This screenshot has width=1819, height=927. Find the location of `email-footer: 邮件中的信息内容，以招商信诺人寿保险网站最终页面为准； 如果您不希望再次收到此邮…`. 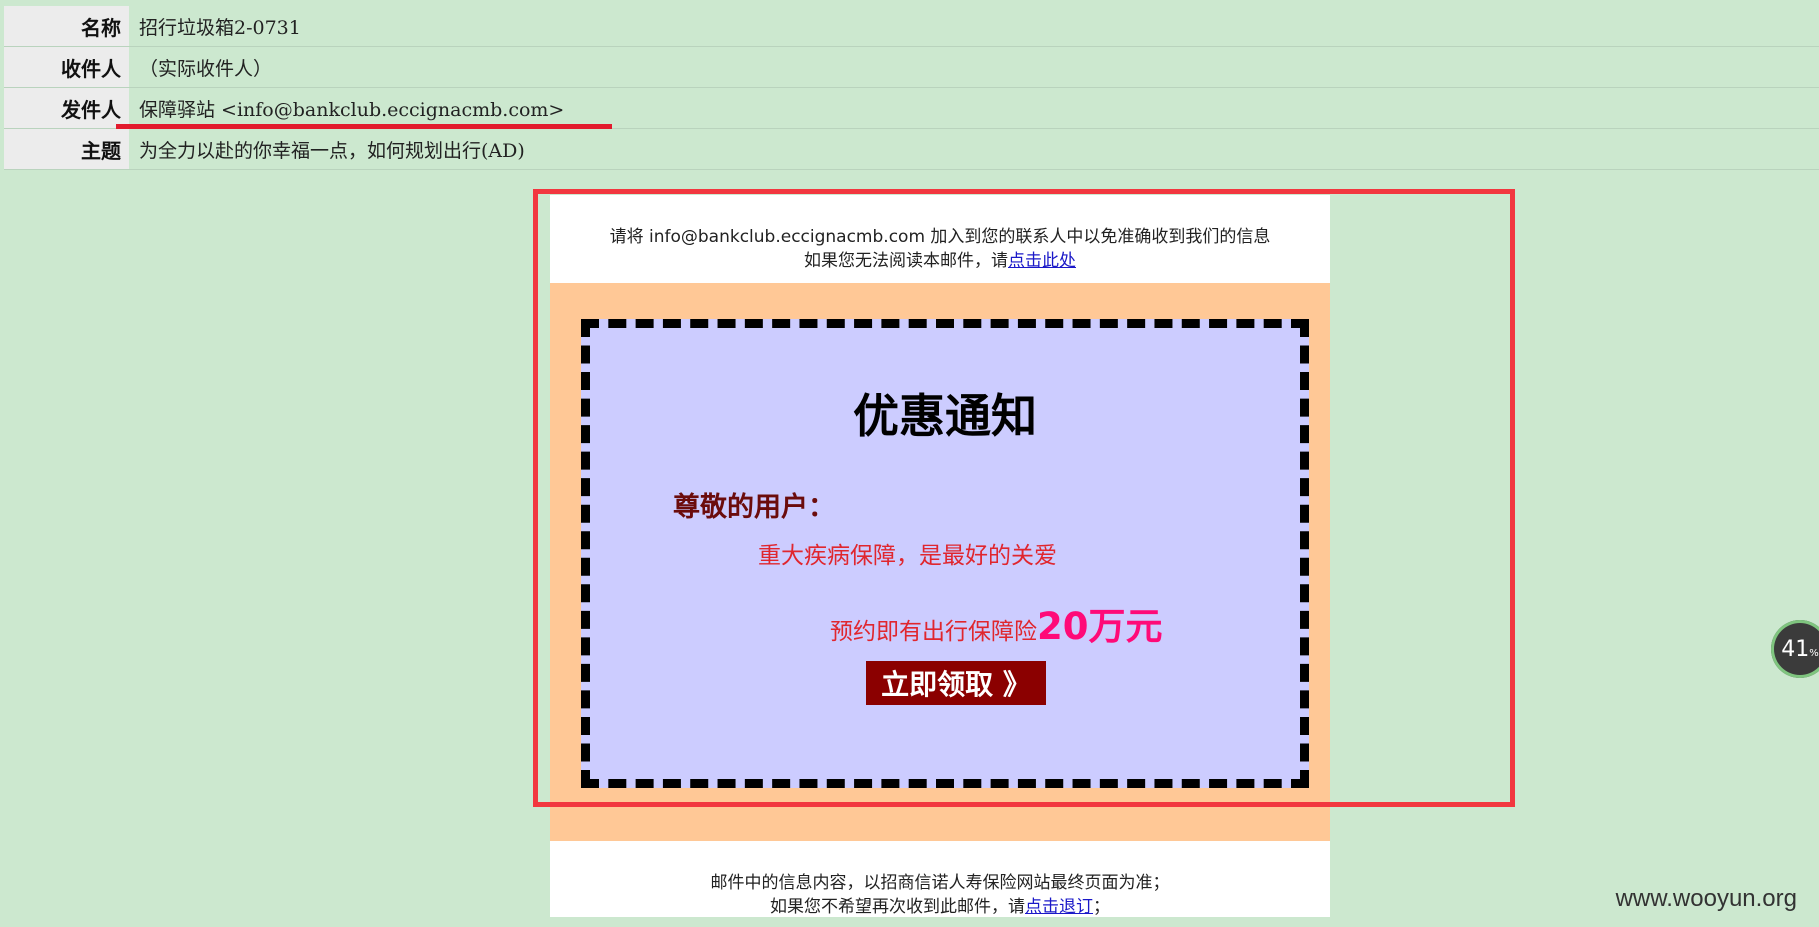

email-footer: 邮件中的信息内容，以招商信诺人寿保险网站最终页面为准； 如果您不希望再次收到此邮… is located at coordinates (940, 879).